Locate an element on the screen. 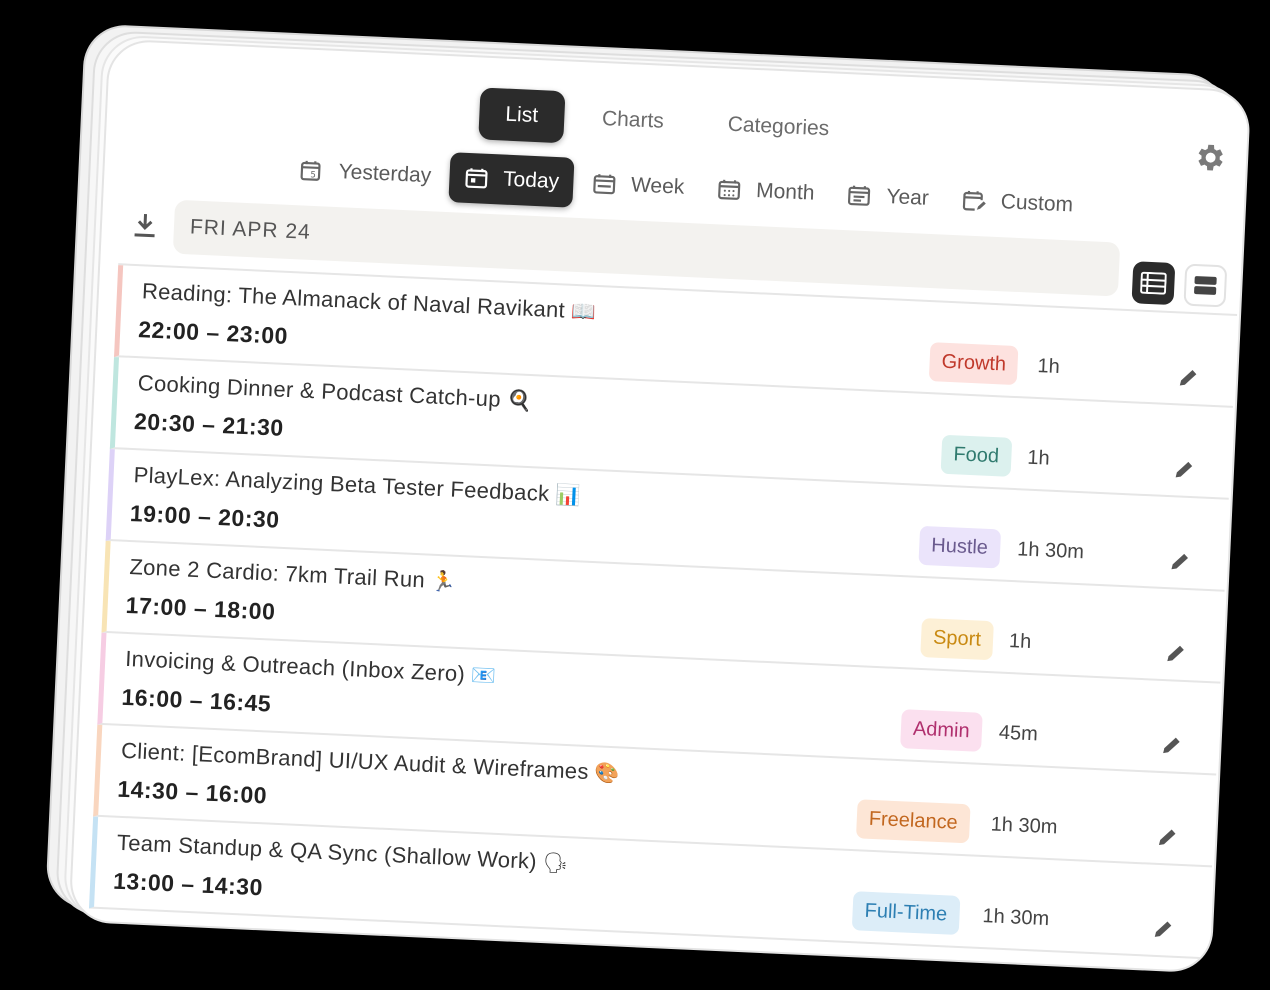 This screenshot has width=1270, height=990. range-label: Today is located at coordinates (531, 180).